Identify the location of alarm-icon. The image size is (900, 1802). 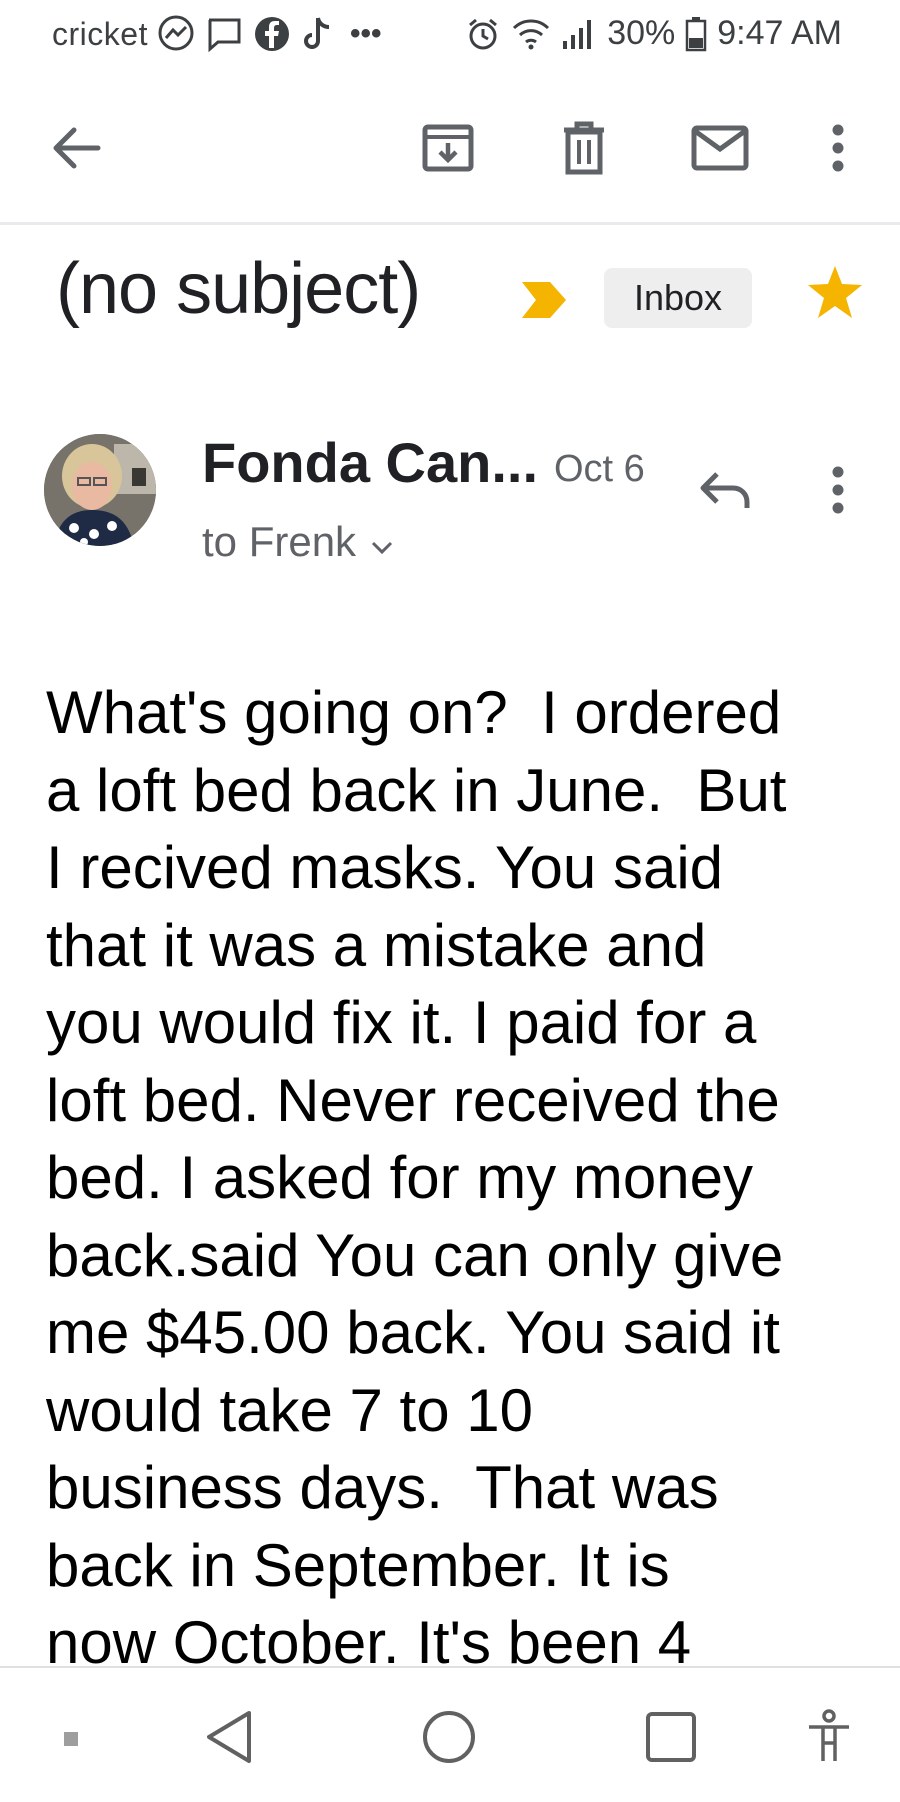
(483, 34).